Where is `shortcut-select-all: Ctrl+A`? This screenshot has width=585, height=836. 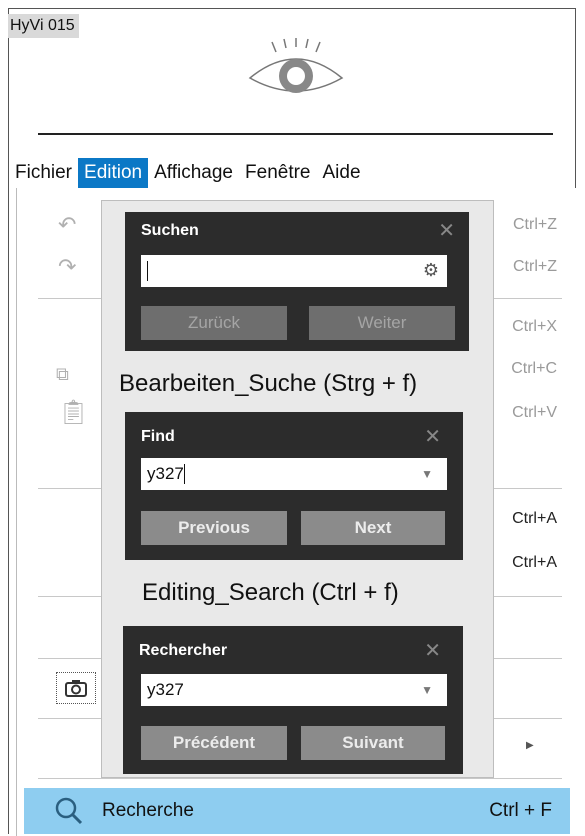
shortcut-select-all: Ctrl+A is located at coordinates (534, 518).